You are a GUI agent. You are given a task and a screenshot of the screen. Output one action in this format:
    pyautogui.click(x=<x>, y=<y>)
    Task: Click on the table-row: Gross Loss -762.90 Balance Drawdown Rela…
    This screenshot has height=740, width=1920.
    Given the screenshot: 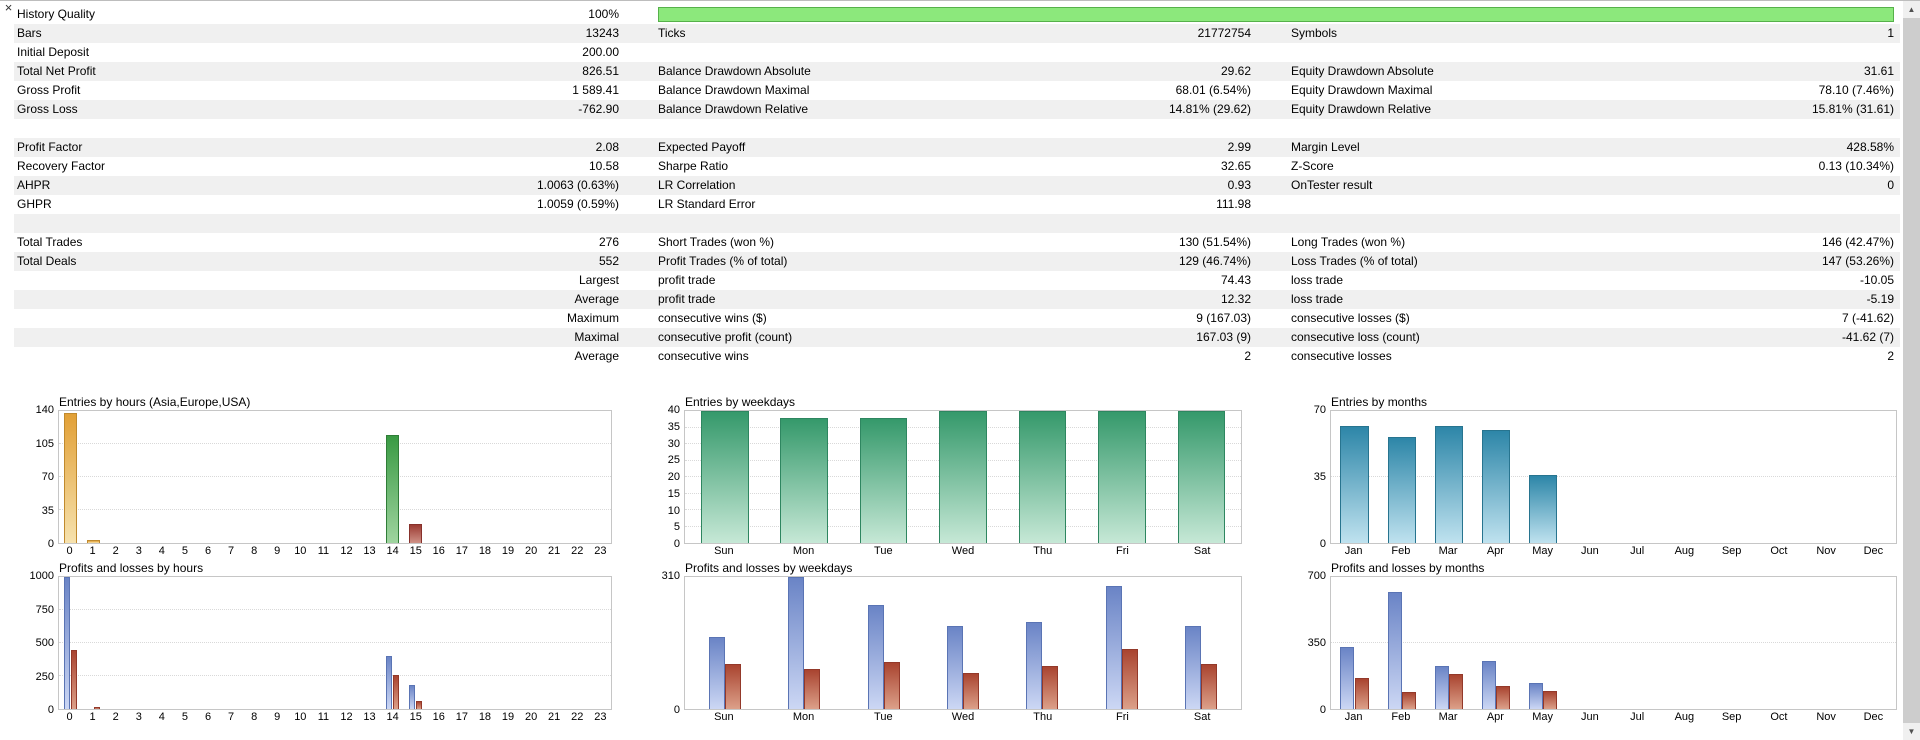 What is the action you would take?
    pyautogui.click(x=957, y=109)
    